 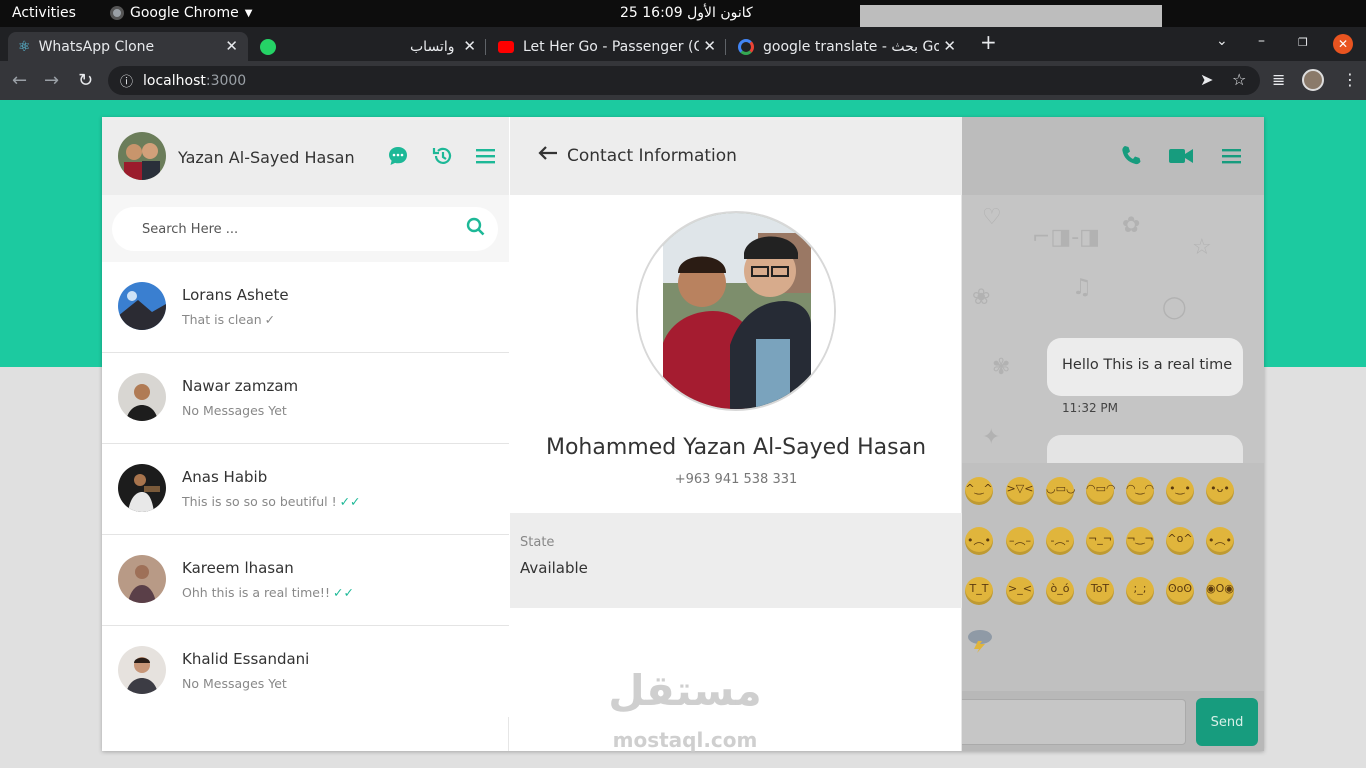 What do you see at coordinates (270, 319) in the screenshot?
I see `sent-check-icon: ✓` at bounding box center [270, 319].